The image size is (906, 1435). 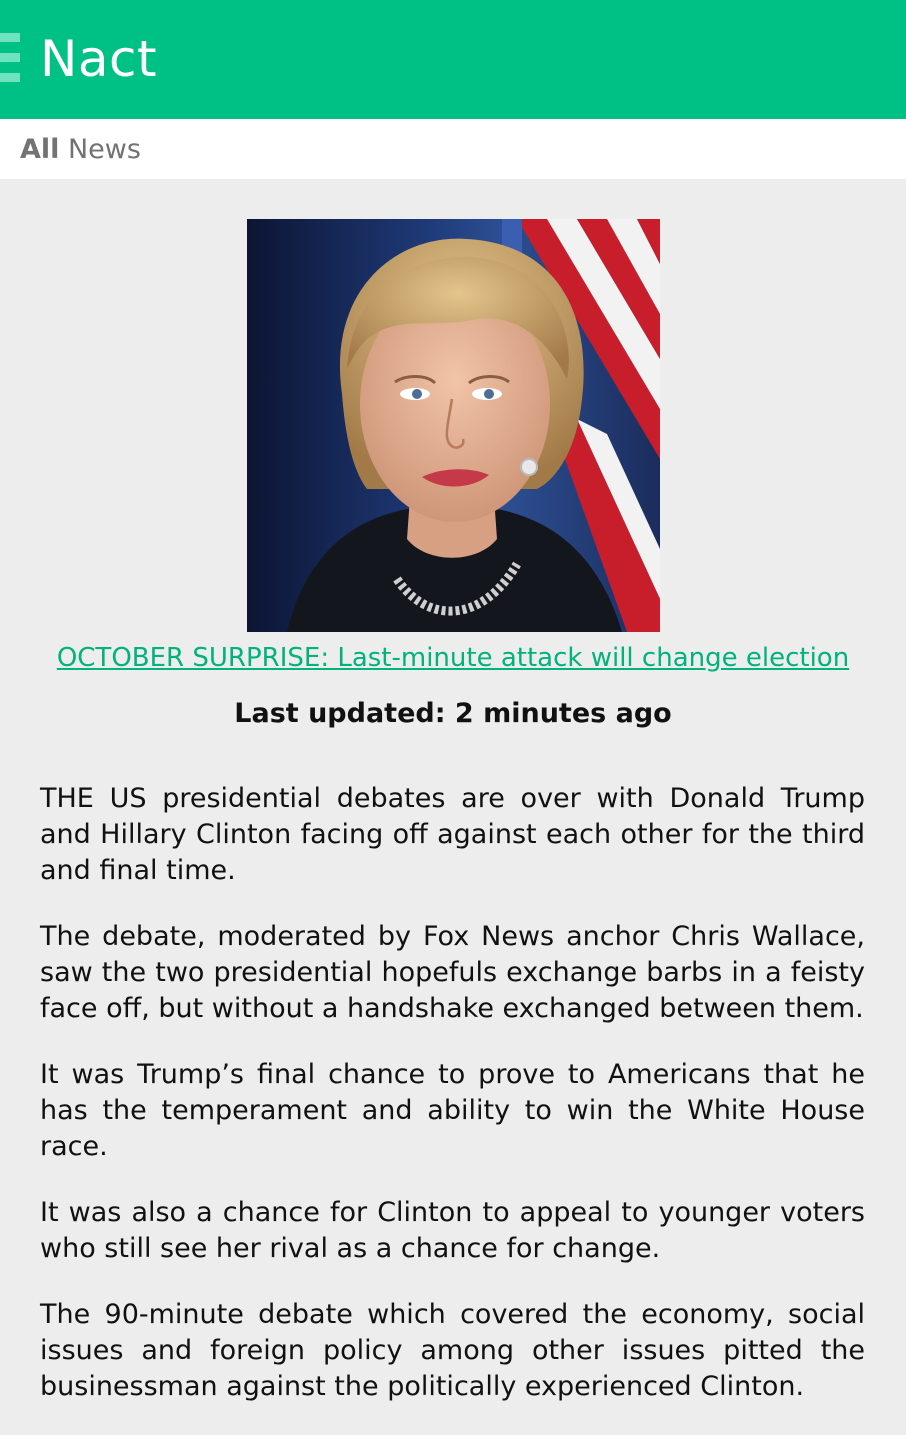 I want to click on app-title: Nact, so click(x=99, y=59).